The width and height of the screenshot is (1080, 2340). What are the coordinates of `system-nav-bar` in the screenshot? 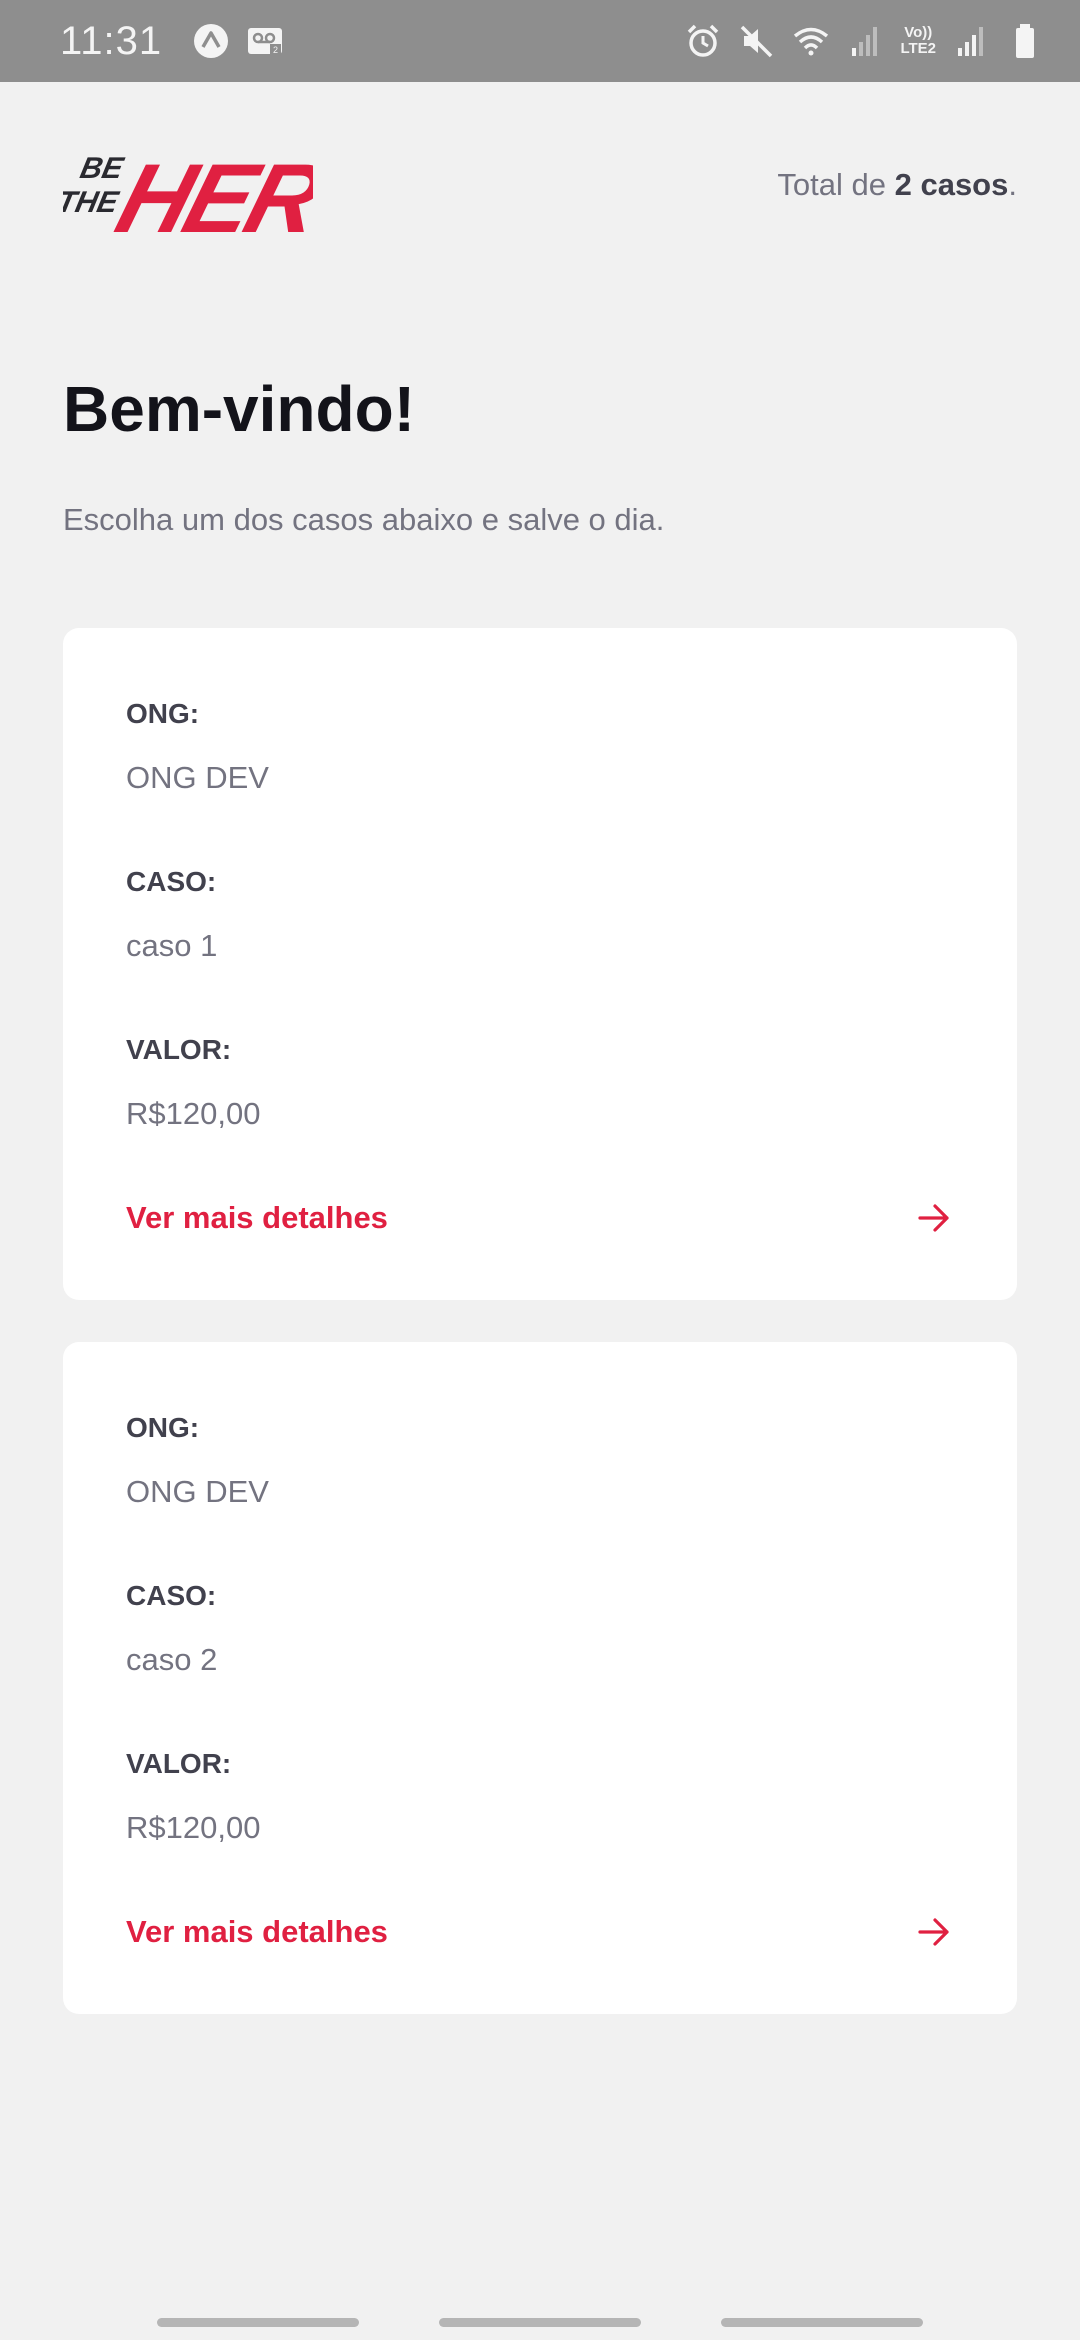 It's located at (540, 2320).